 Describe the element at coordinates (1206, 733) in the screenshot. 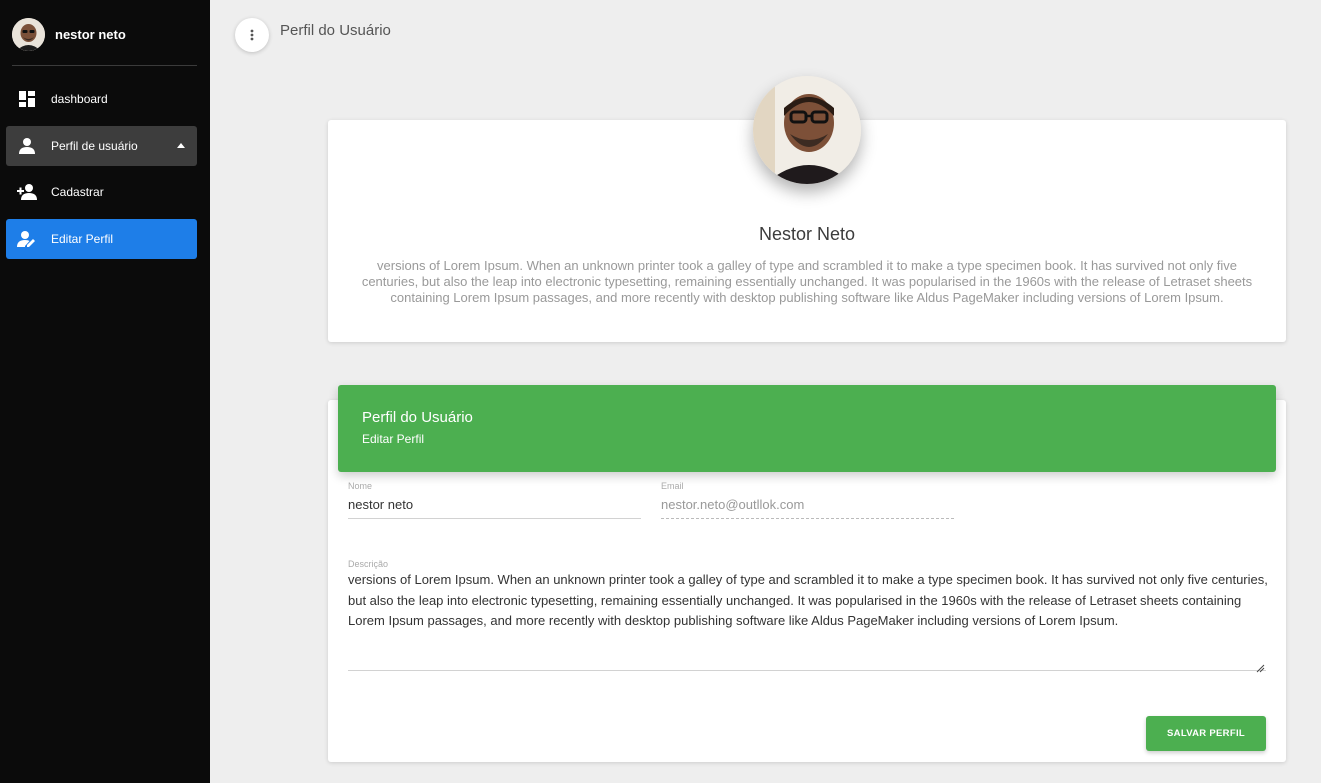

I see `save-profile-button: SALVAR PERFIL` at that location.